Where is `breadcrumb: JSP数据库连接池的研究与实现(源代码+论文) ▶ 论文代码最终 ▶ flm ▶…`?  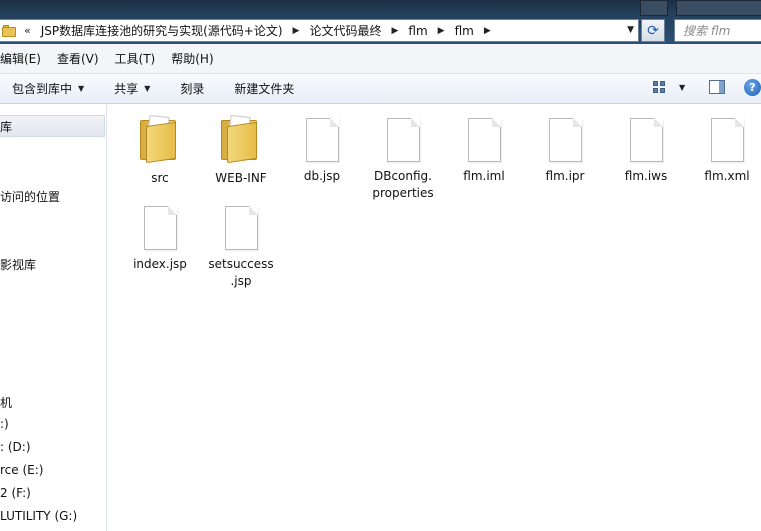
breadcrumb: JSP数据库连接池的研究与实现(源代码+论文) ▶ 论文代码最终 ▶ flm ▶… is located at coordinates (261, 30).